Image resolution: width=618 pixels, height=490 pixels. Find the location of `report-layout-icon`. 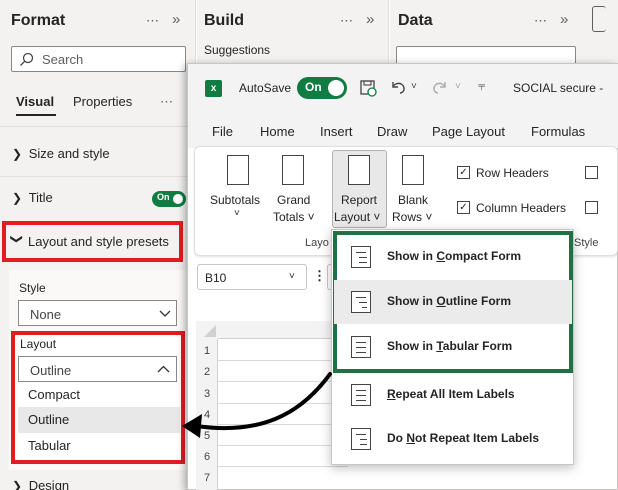

report-layout-icon is located at coordinates (359, 170).